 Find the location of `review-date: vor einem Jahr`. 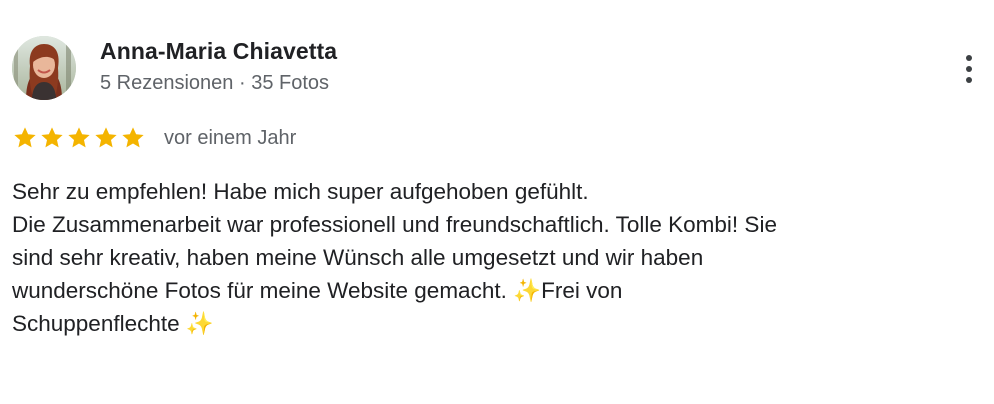

review-date: vor einem Jahr is located at coordinates (230, 137).